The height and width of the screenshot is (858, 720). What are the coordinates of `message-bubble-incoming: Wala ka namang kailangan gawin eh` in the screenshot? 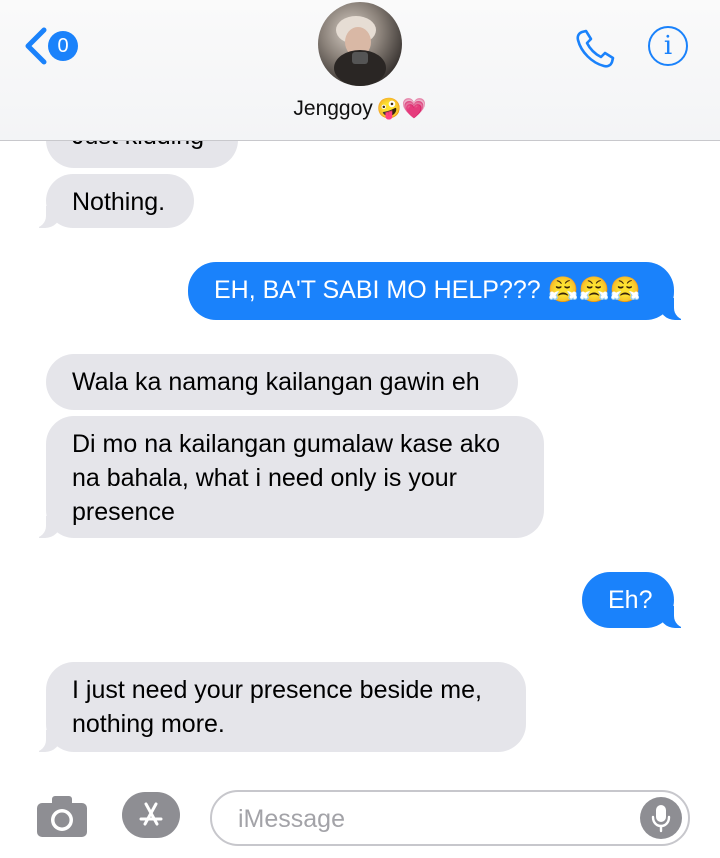 It's located at (282, 382).